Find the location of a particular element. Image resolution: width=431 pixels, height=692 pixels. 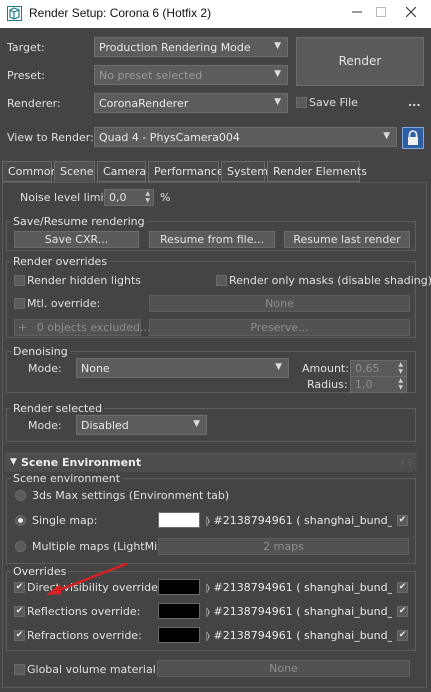

denoising-mode-value: None is located at coordinates (95, 368).